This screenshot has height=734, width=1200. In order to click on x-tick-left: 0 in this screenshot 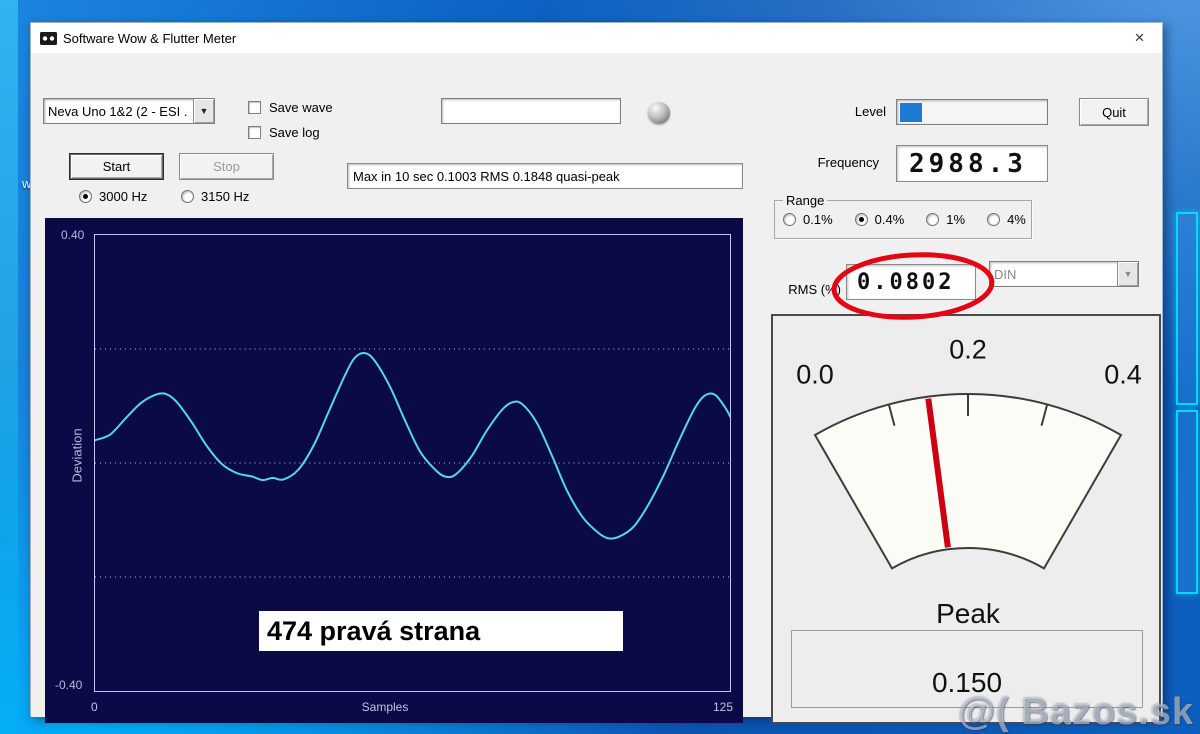, I will do `click(94, 707)`.